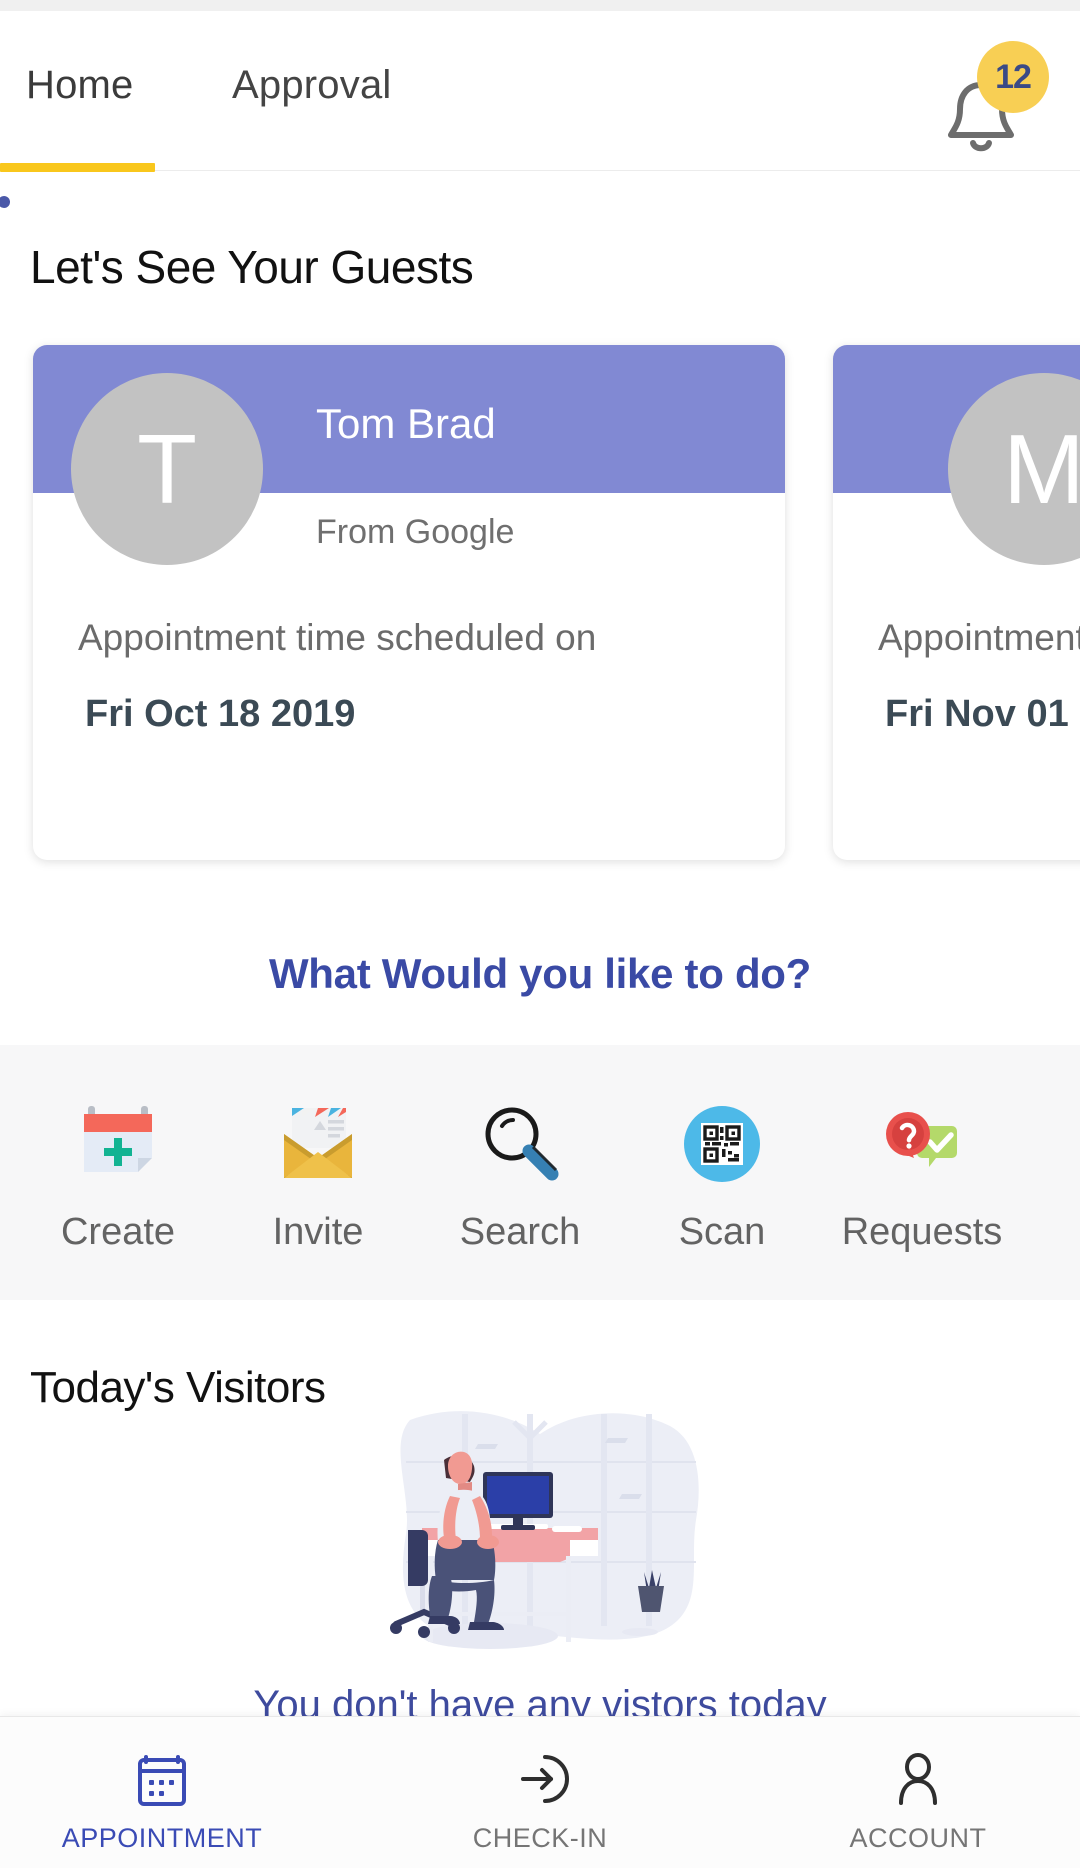 The width and height of the screenshot is (1080, 1868). Describe the element at coordinates (540, 91) in the screenshot. I see `top-tab-bar: Home Approval 12` at that location.